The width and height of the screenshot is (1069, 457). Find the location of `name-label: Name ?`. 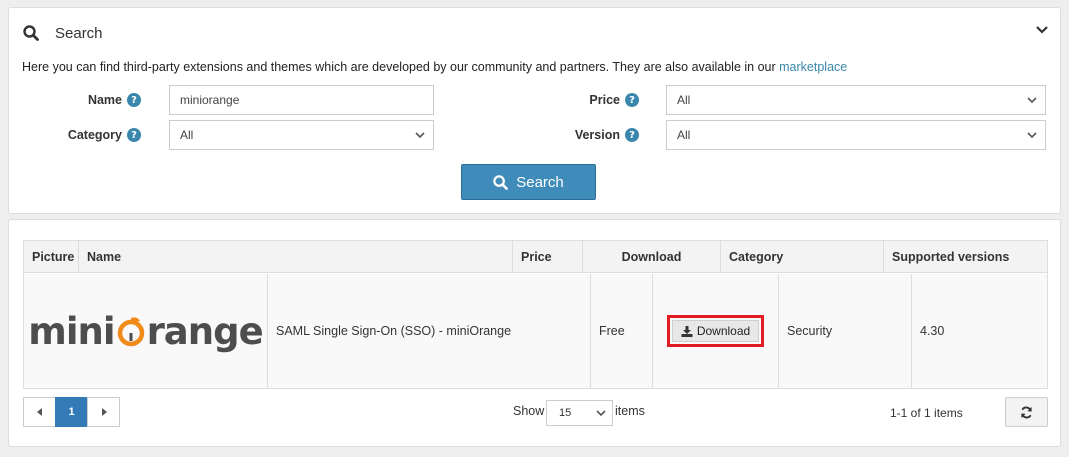

name-label: Name ? is located at coordinates (105, 100).